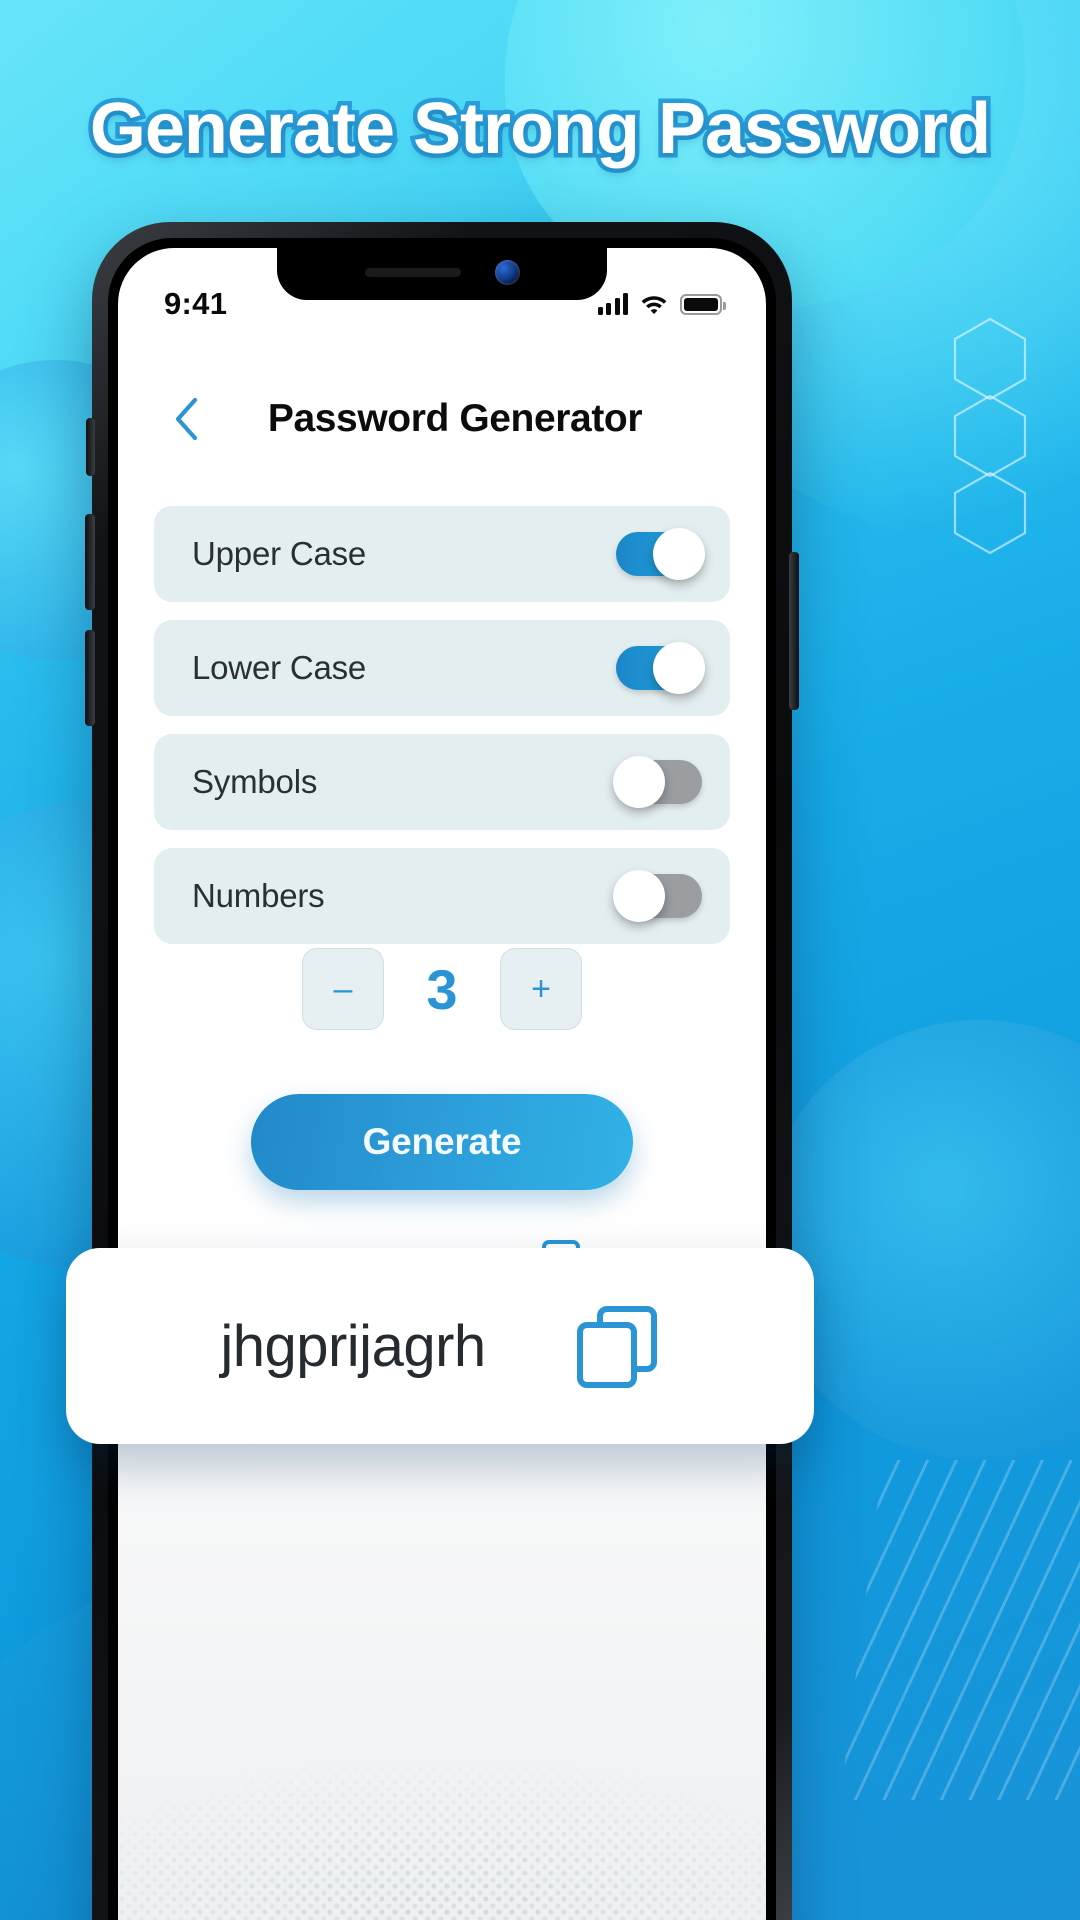  I want to click on option-row-upper-case: Upper Case, so click(442, 554).